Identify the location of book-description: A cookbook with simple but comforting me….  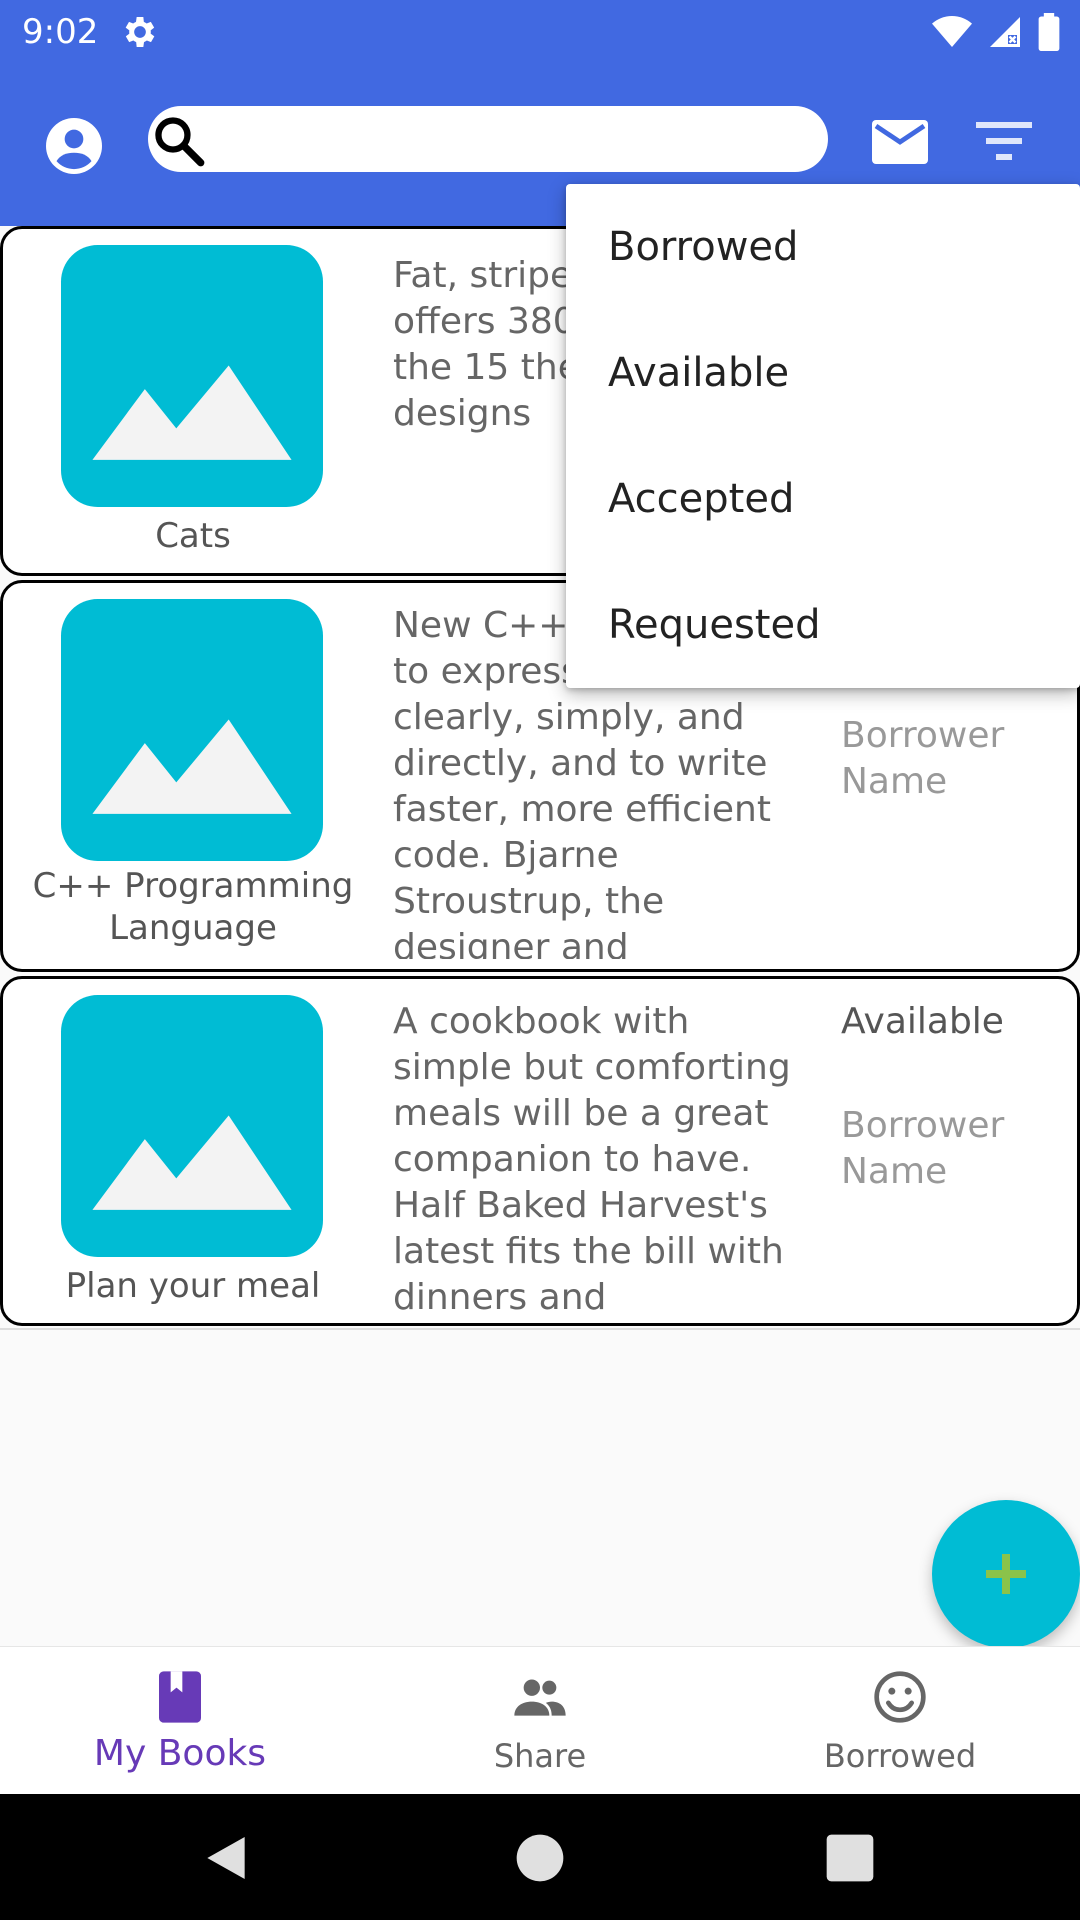
(592, 1159).